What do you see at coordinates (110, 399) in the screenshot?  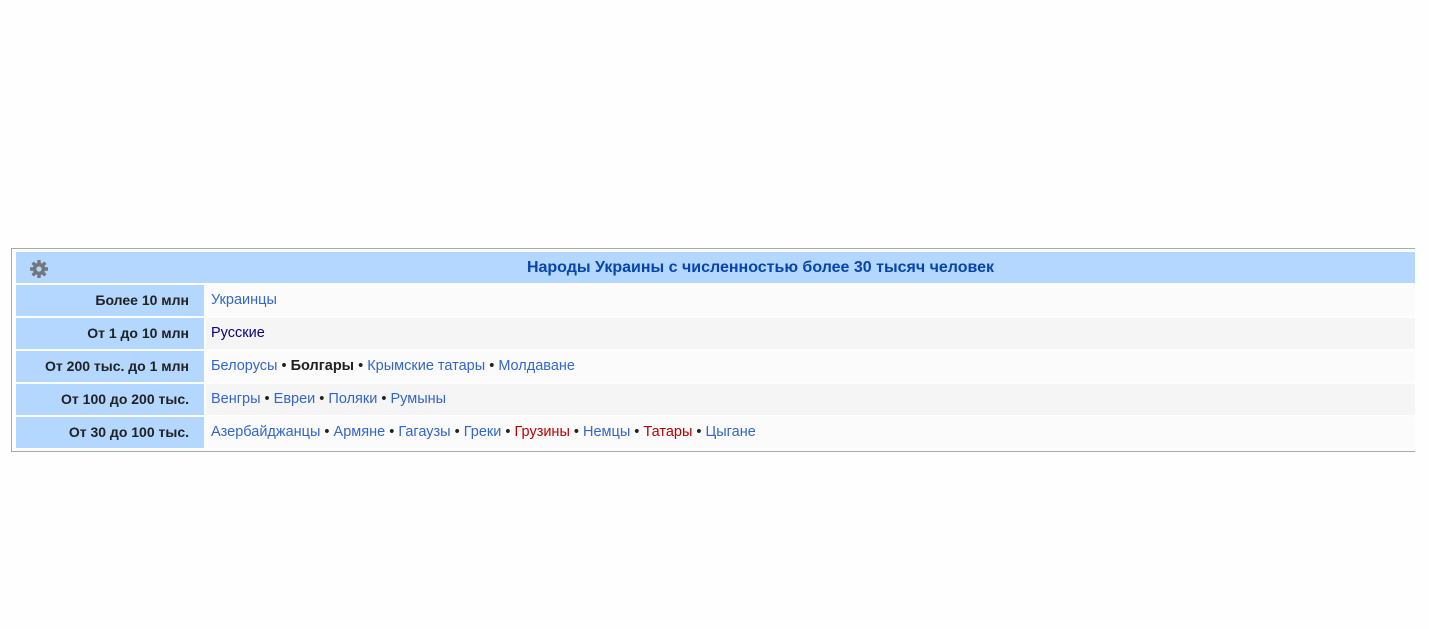 I see `navbox-group-label: От 100 до 200 тыс.` at bounding box center [110, 399].